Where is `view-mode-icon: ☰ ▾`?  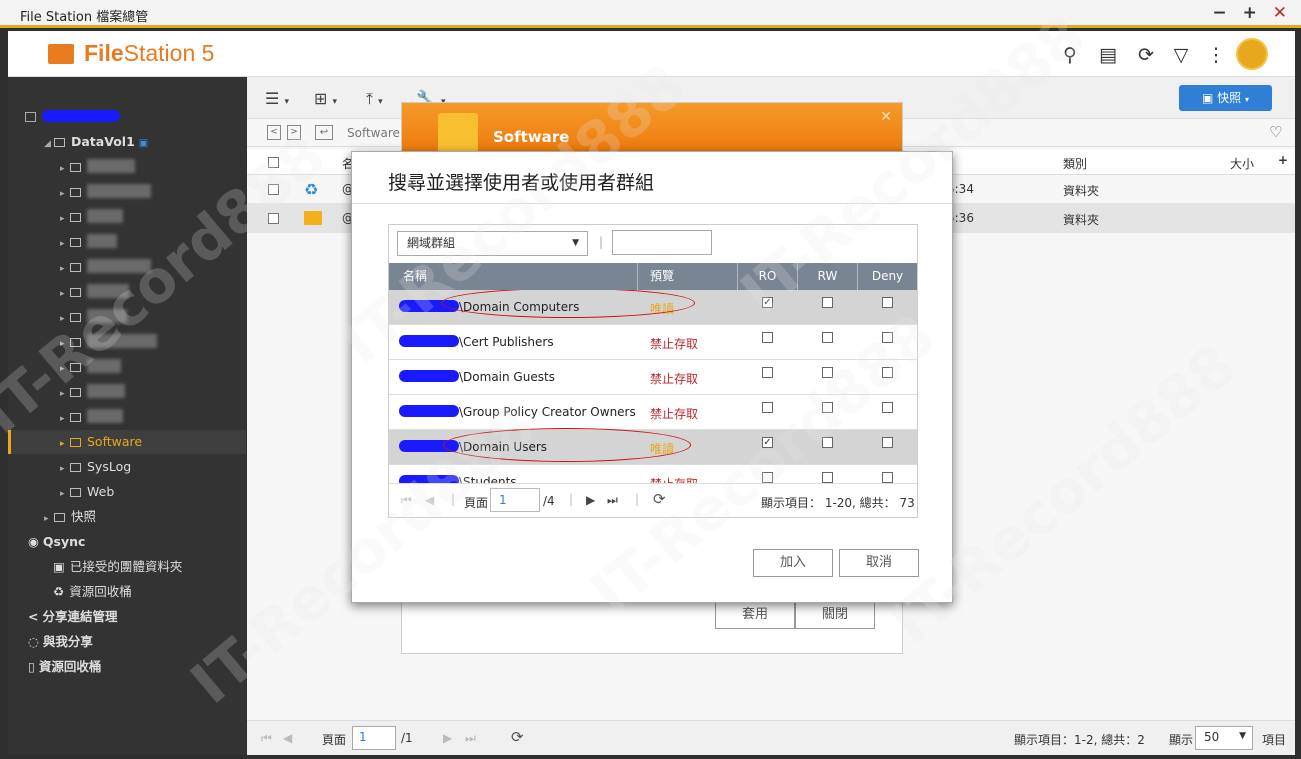 view-mode-icon: ☰ ▾ is located at coordinates (277, 98).